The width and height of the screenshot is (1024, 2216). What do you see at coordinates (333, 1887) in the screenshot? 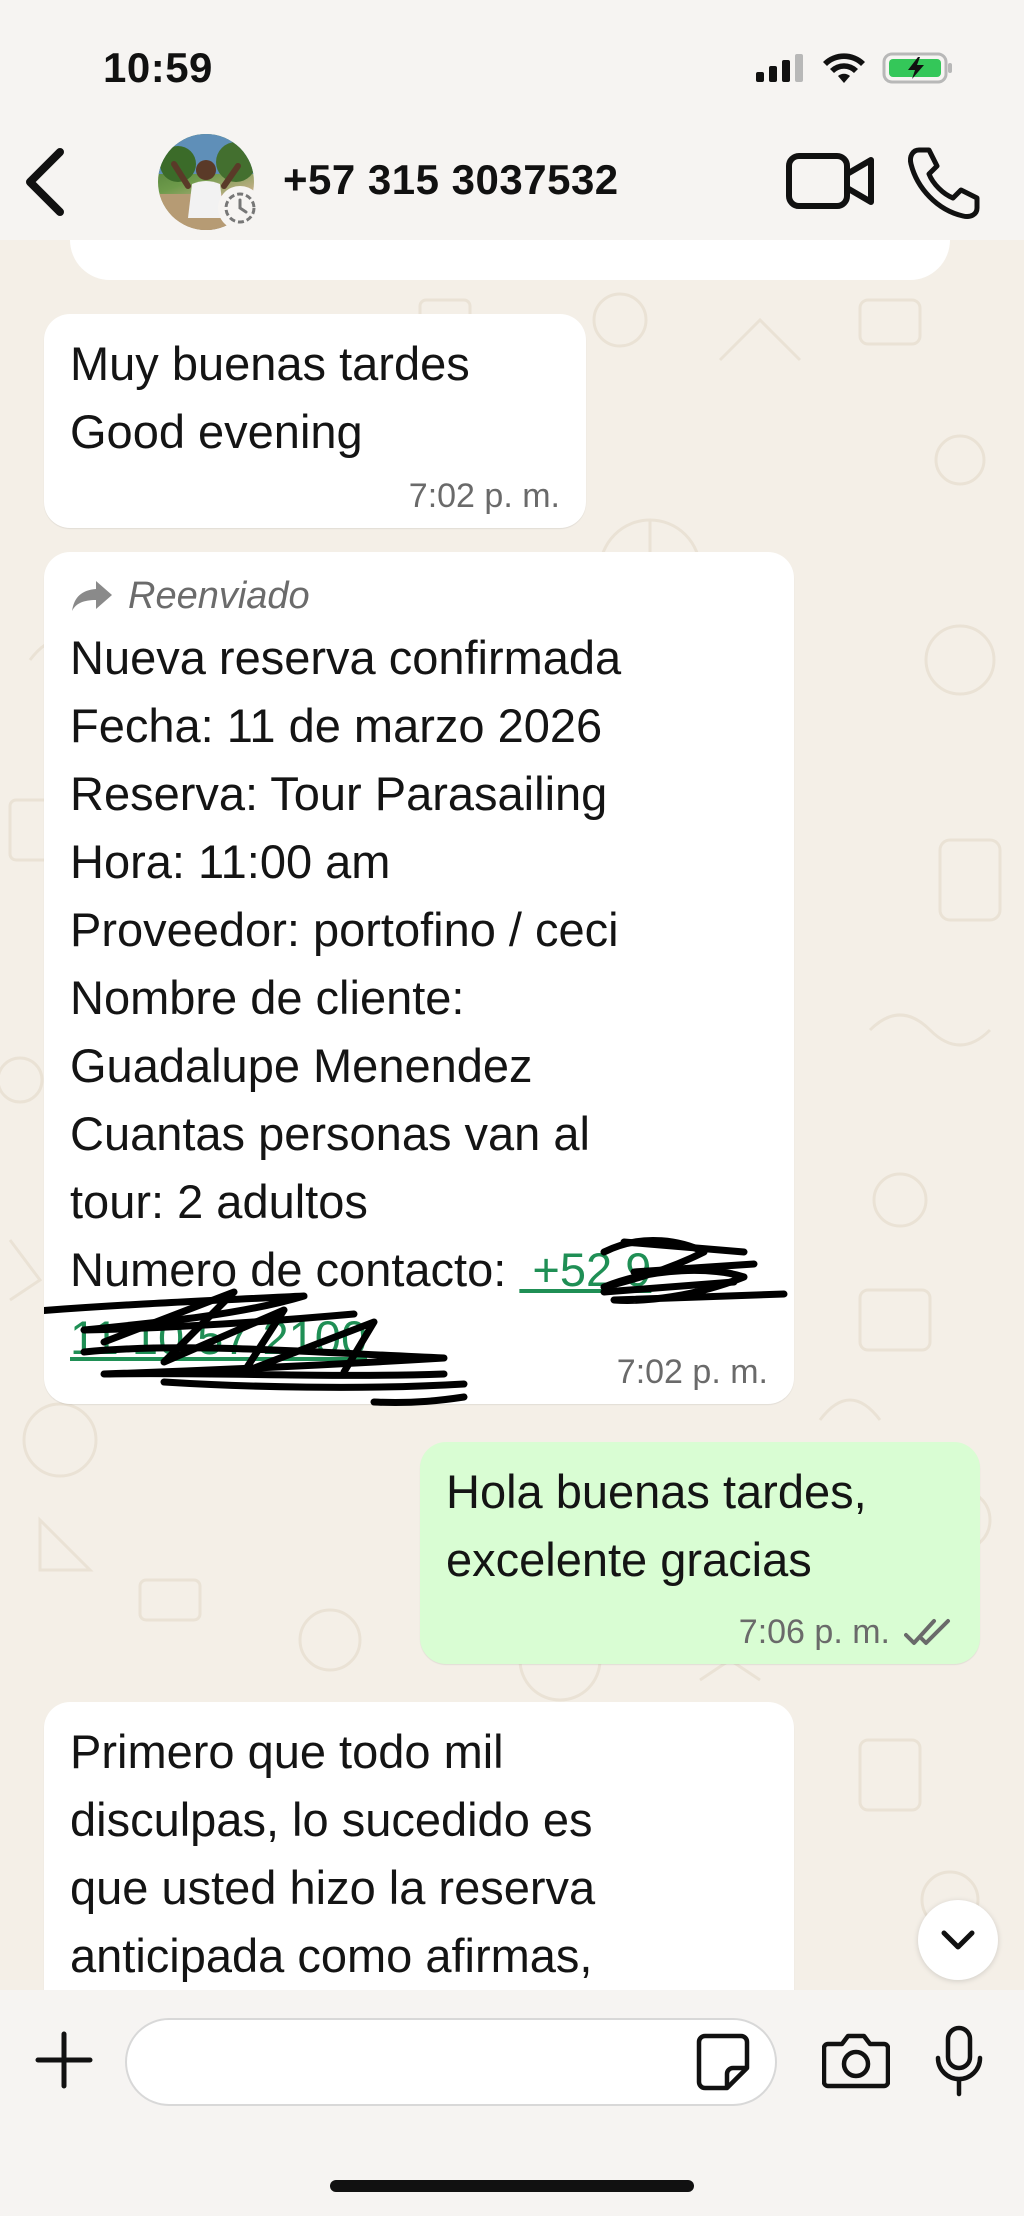
I see `message-line: que usted hizo la reserva` at bounding box center [333, 1887].